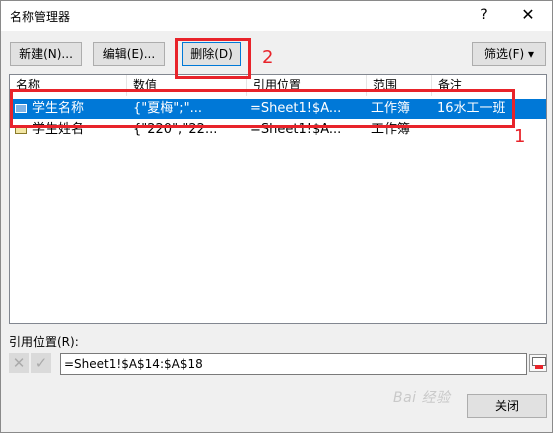 The image size is (554, 434). I want to click on annotation-number-2: 2, so click(268, 57).